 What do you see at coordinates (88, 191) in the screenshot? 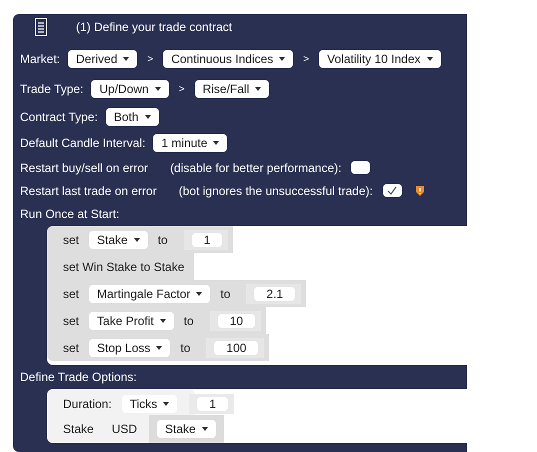
I see `field-label: Restart last trade on error` at bounding box center [88, 191].